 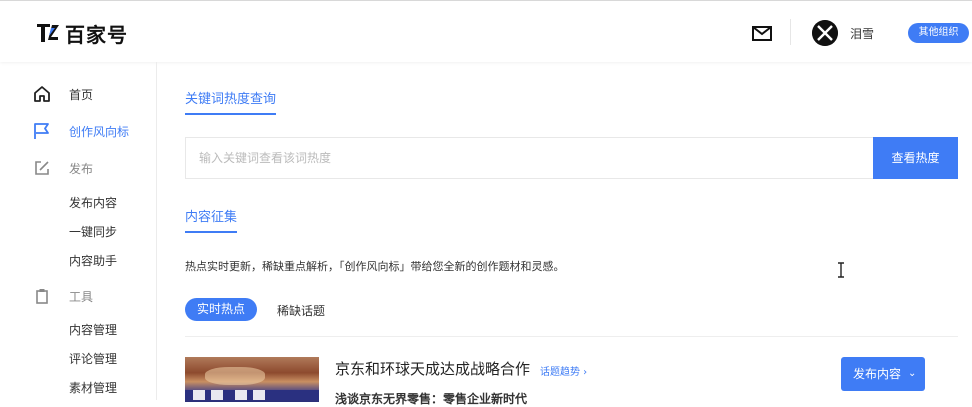 What do you see at coordinates (790, 32) in the screenshot?
I see `header-divider` at bounding box center [790, 32].